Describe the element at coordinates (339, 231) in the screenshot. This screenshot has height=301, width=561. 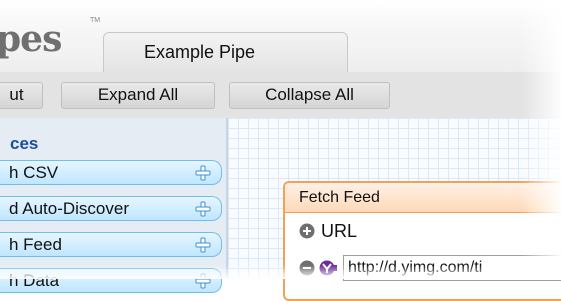
I see `url-field-label: URL` at that location.